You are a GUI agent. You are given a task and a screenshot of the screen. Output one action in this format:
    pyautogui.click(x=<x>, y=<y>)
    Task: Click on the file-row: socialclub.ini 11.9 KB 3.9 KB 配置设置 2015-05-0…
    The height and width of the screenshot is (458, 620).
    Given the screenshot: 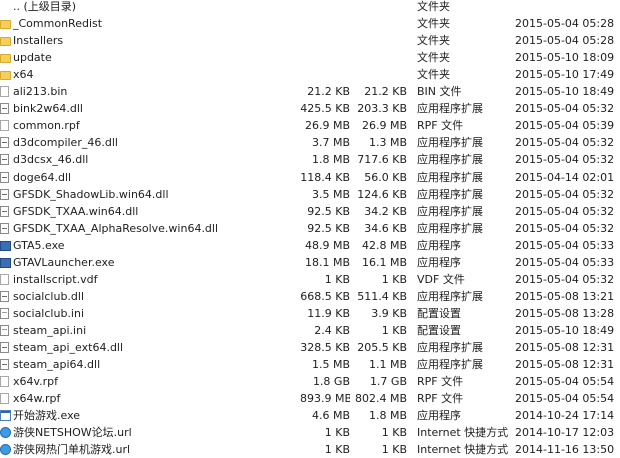 What is the action you would take?
    pyautogui.click(x=310, y=313)
    